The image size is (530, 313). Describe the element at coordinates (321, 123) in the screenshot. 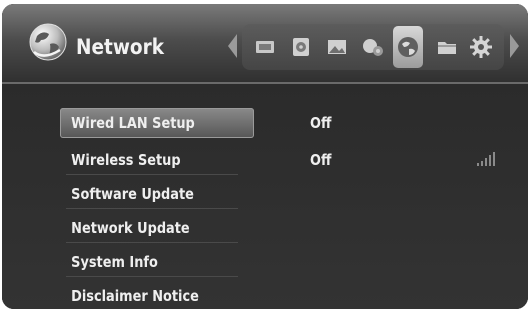

I see `wired-lan-value: Off` at that location.